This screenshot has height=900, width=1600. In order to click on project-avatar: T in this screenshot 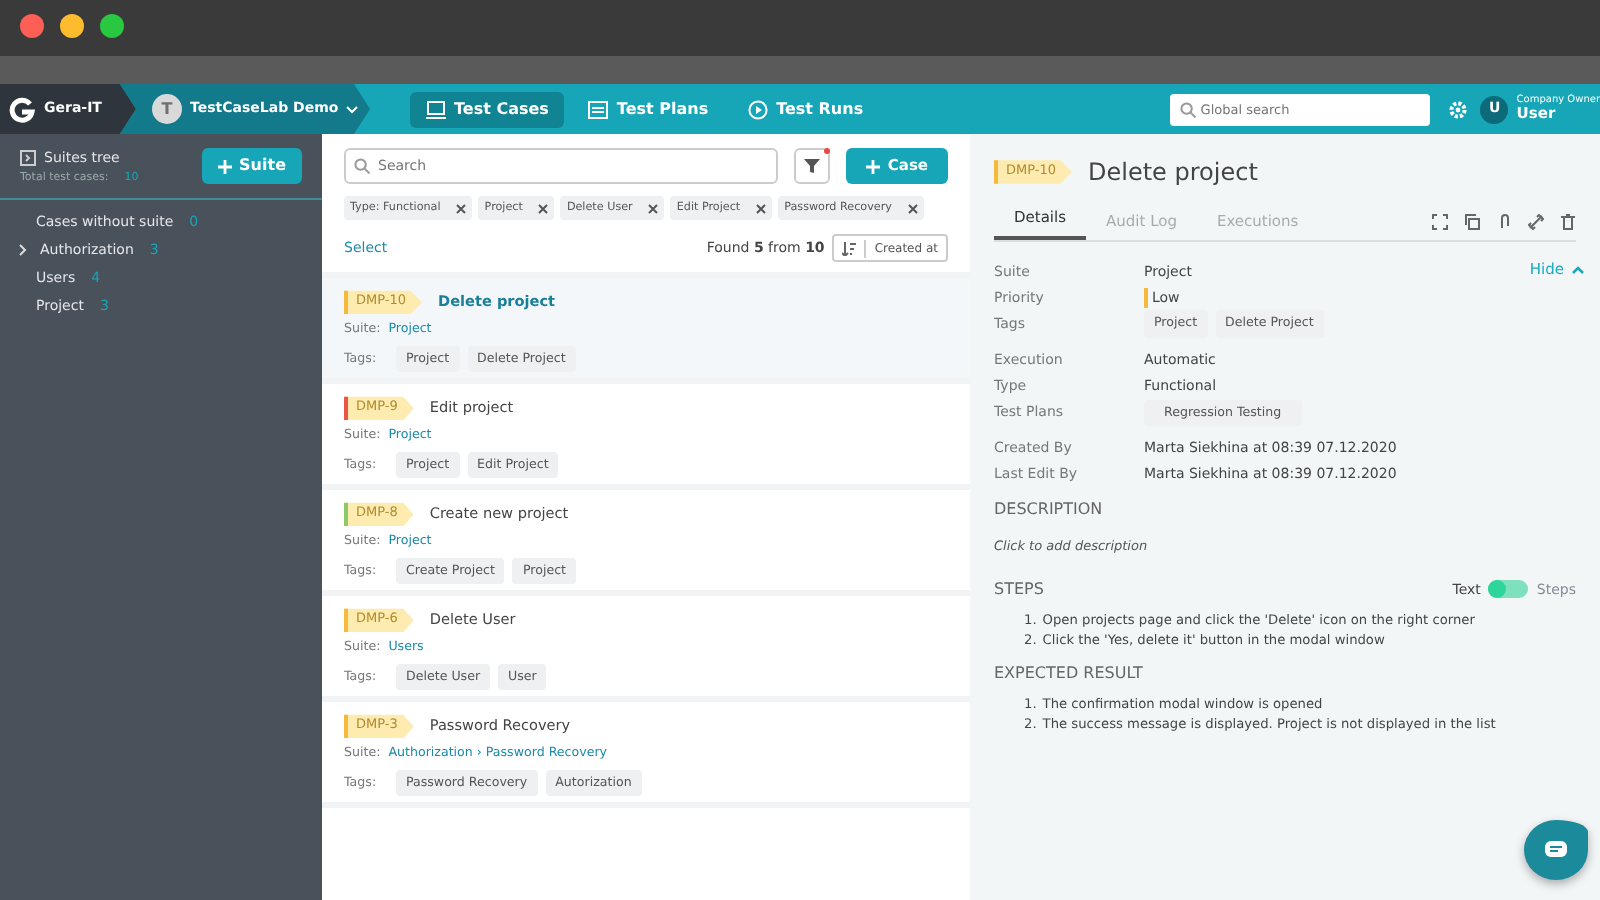, I will do `click(167, 109)`.